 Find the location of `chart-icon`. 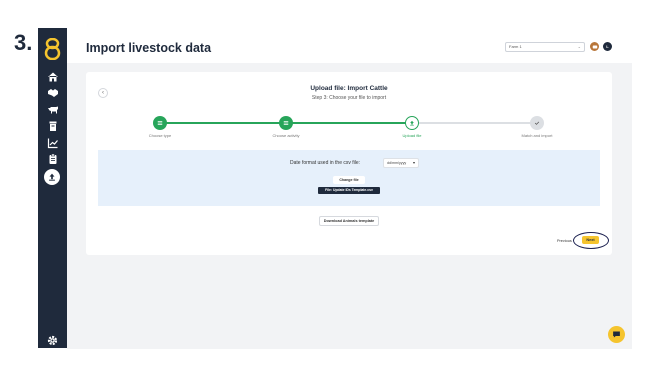

chart-icon is located at coordinates (52, 143).